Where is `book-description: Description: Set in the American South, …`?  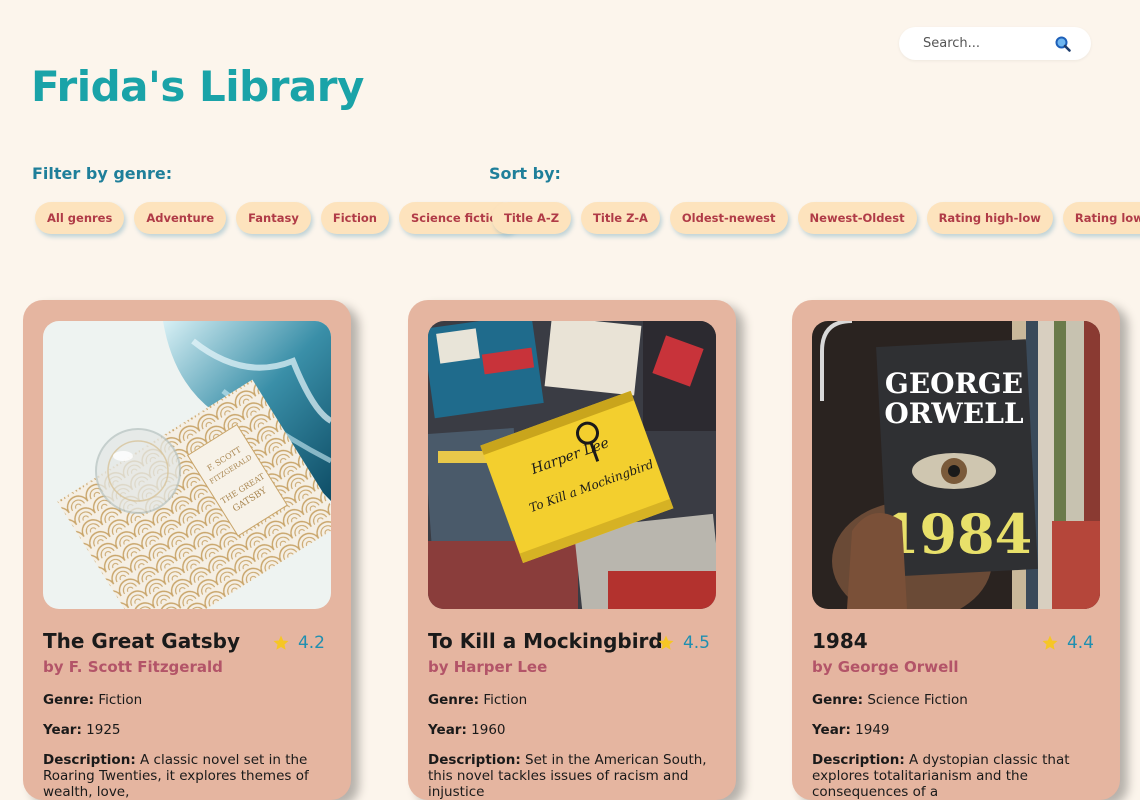
book-description: Description: Set in the American South, … is located at coordinates (573, 776).